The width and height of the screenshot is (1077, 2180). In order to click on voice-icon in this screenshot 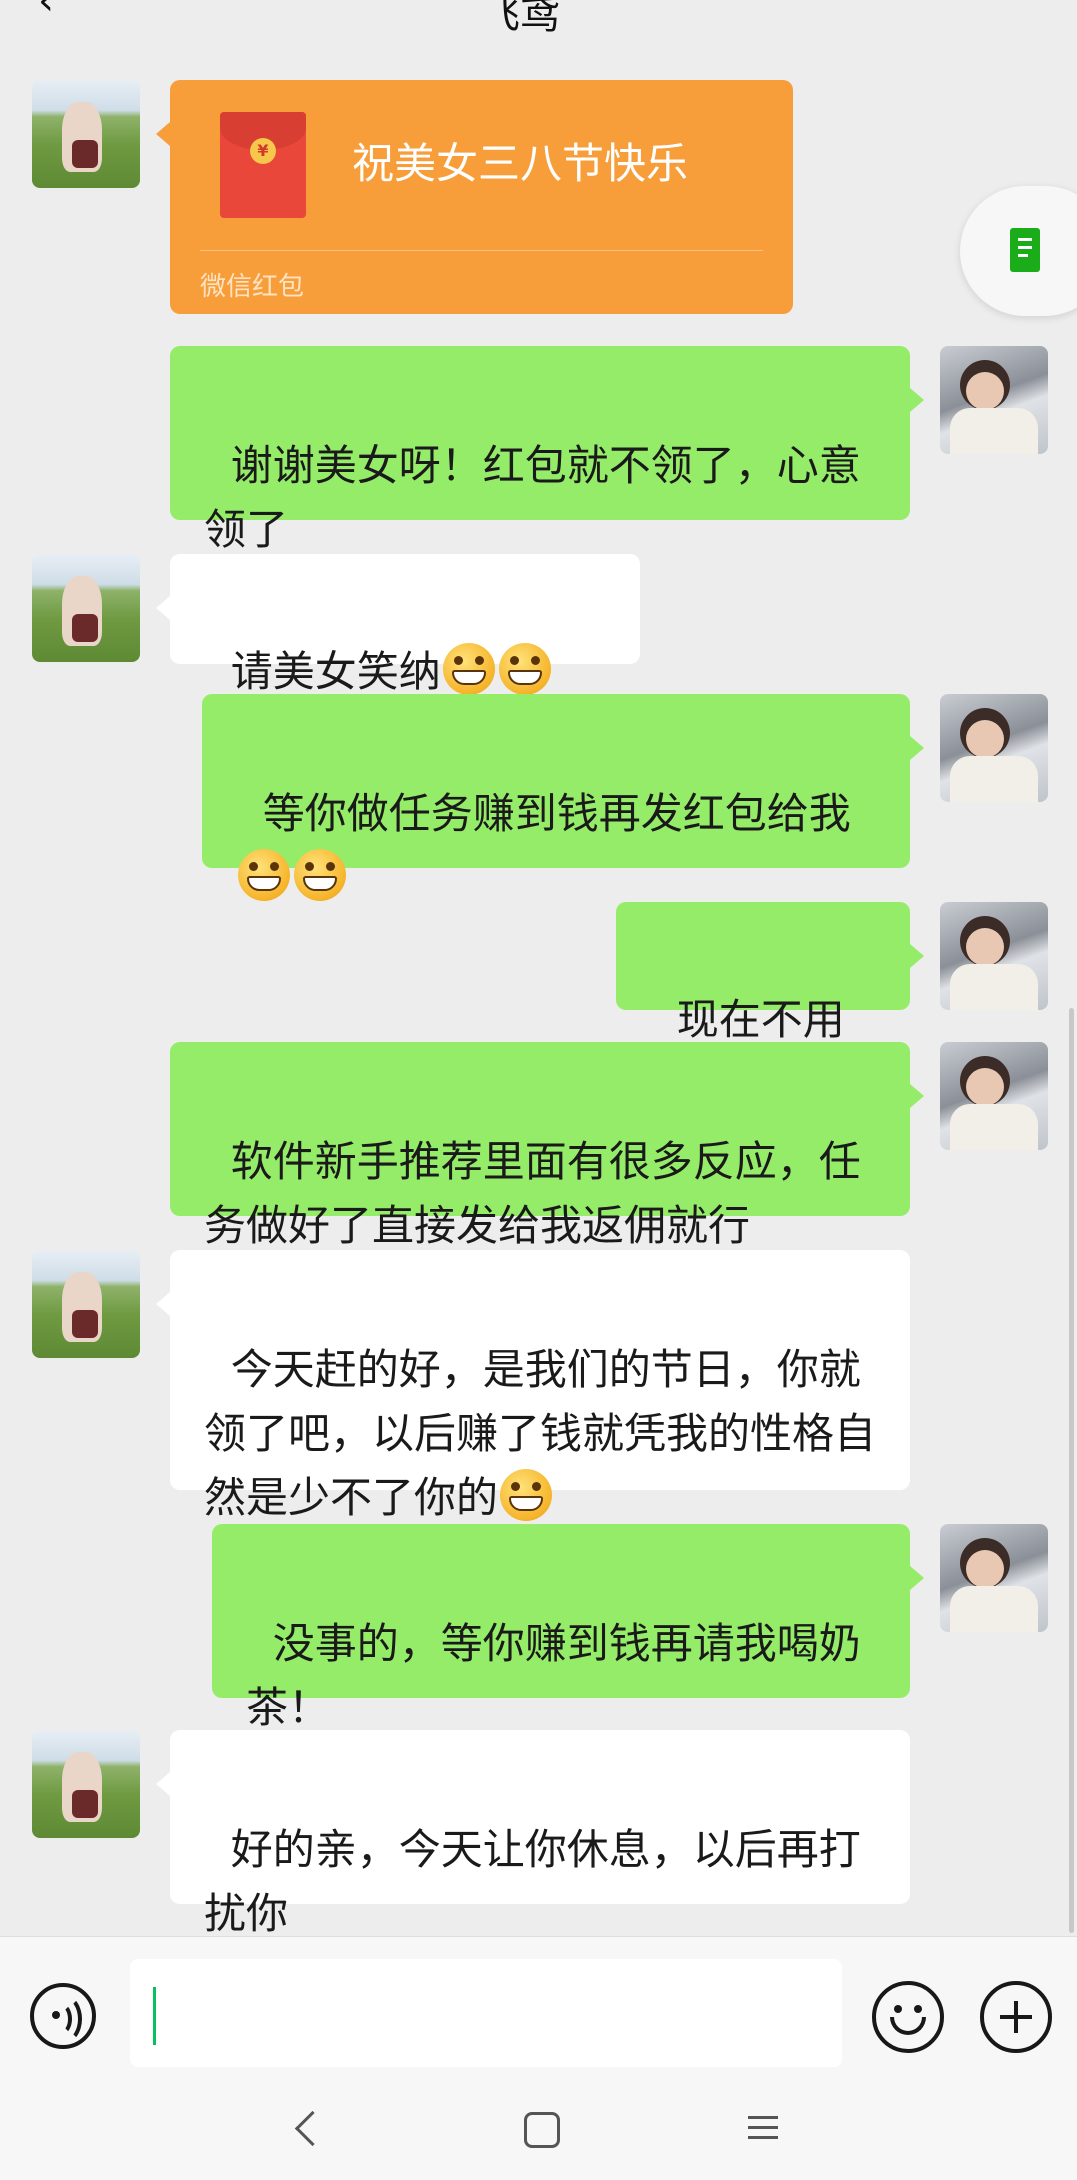, I will do `click(63, 2016)`.